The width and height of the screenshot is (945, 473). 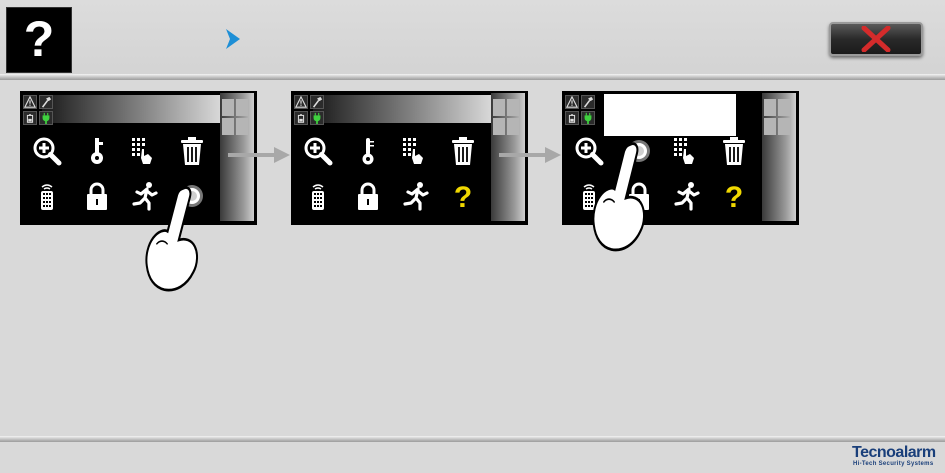 I want to click on close-button, so click(x=876, y=39).